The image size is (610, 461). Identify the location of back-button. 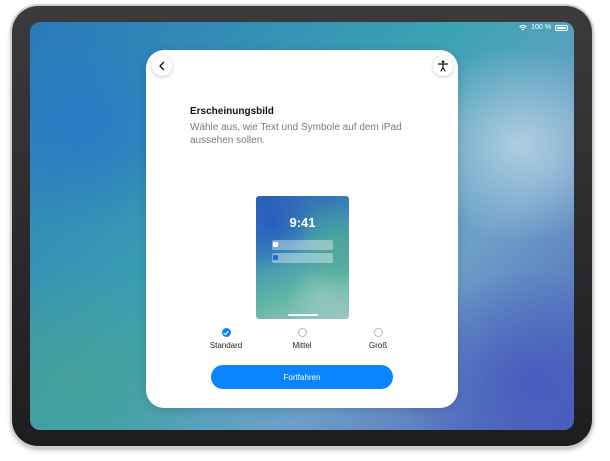
(162, 66).